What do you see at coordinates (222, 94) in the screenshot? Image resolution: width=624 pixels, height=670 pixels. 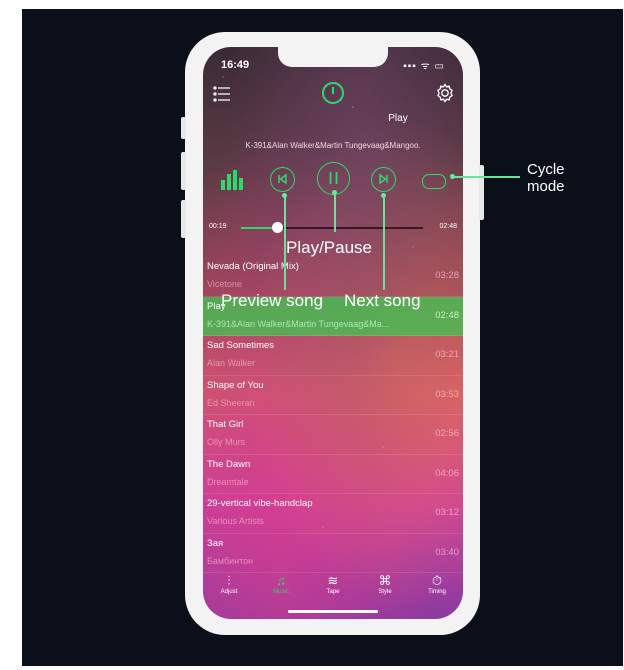 I see `menu-list-icon` at bounding box center [222, 94].